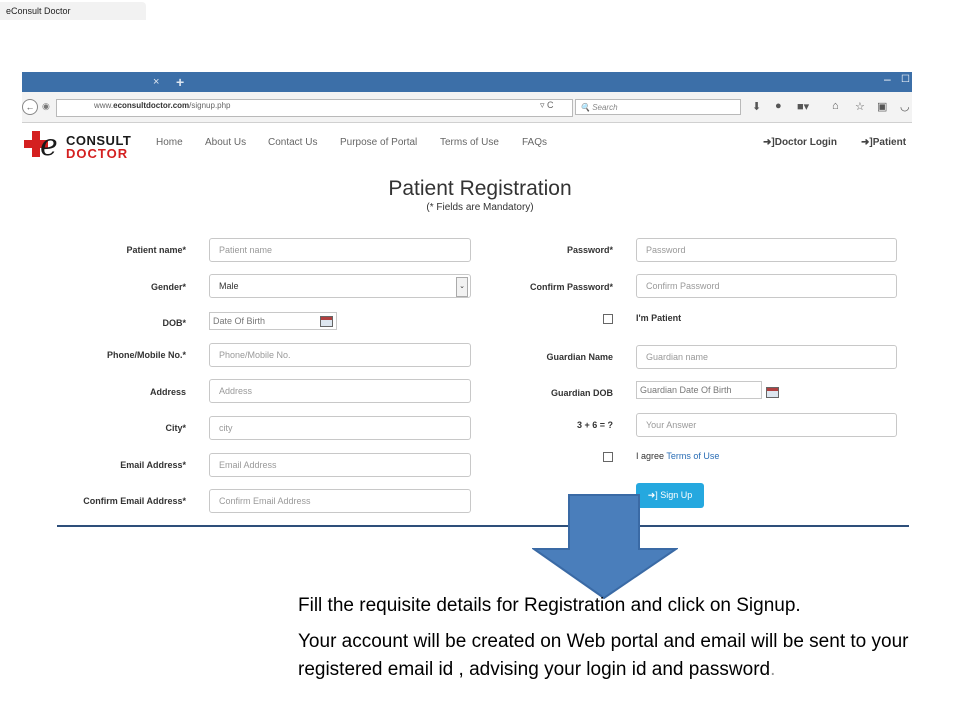 The height and width of the screenshot is (720, 960). What do you see at coordinates (462, 287) in the screenshot?
I see `chevron-down-icon: ⌄` at bounding box center [462, 287].